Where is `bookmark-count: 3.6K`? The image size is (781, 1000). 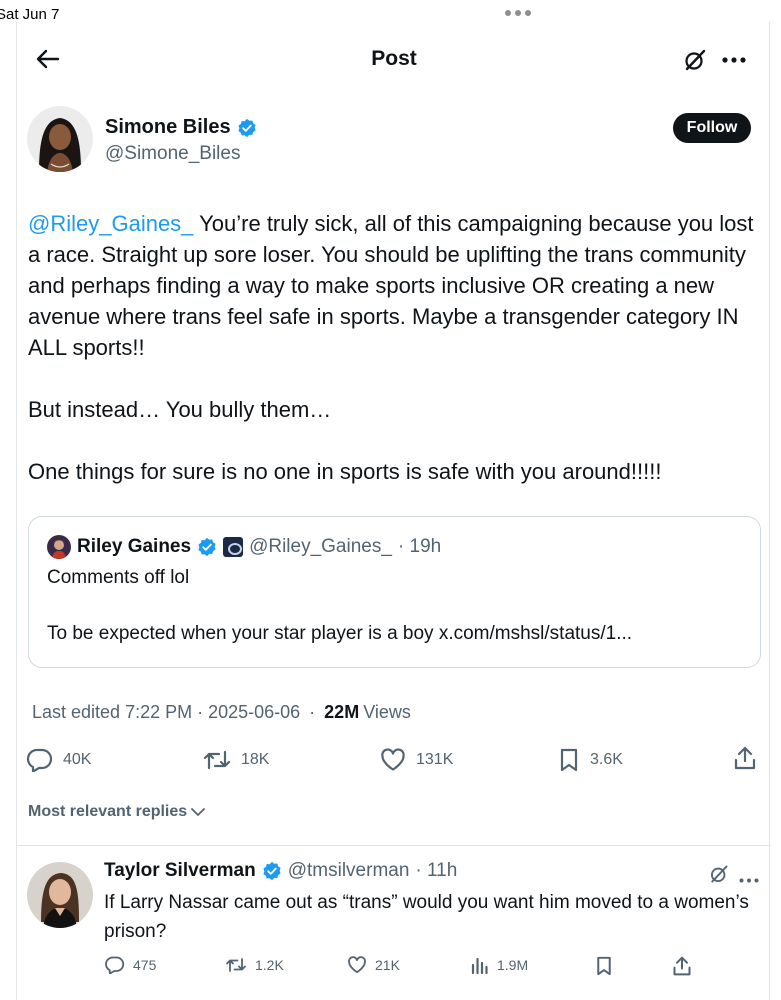
bookmark-count: 3.6K is located at coordinates (606, 759).